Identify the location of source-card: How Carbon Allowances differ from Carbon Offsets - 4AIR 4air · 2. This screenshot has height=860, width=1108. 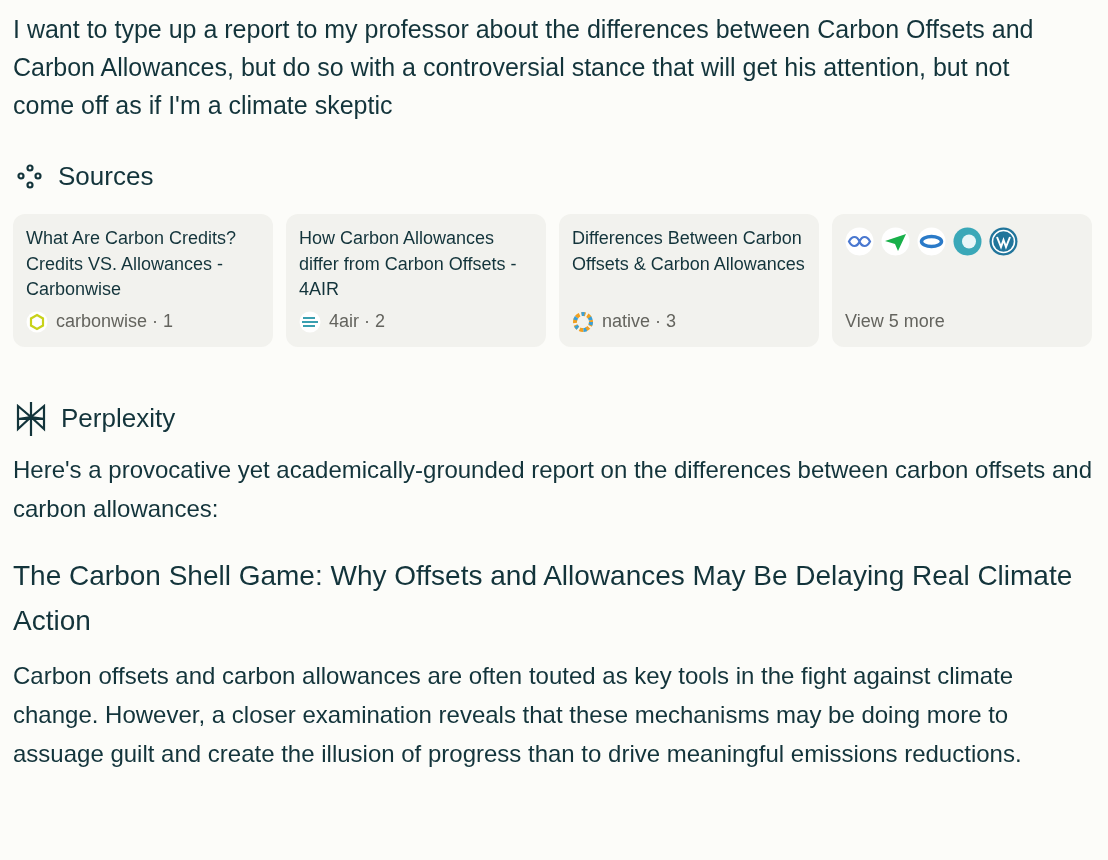
(416, 280).